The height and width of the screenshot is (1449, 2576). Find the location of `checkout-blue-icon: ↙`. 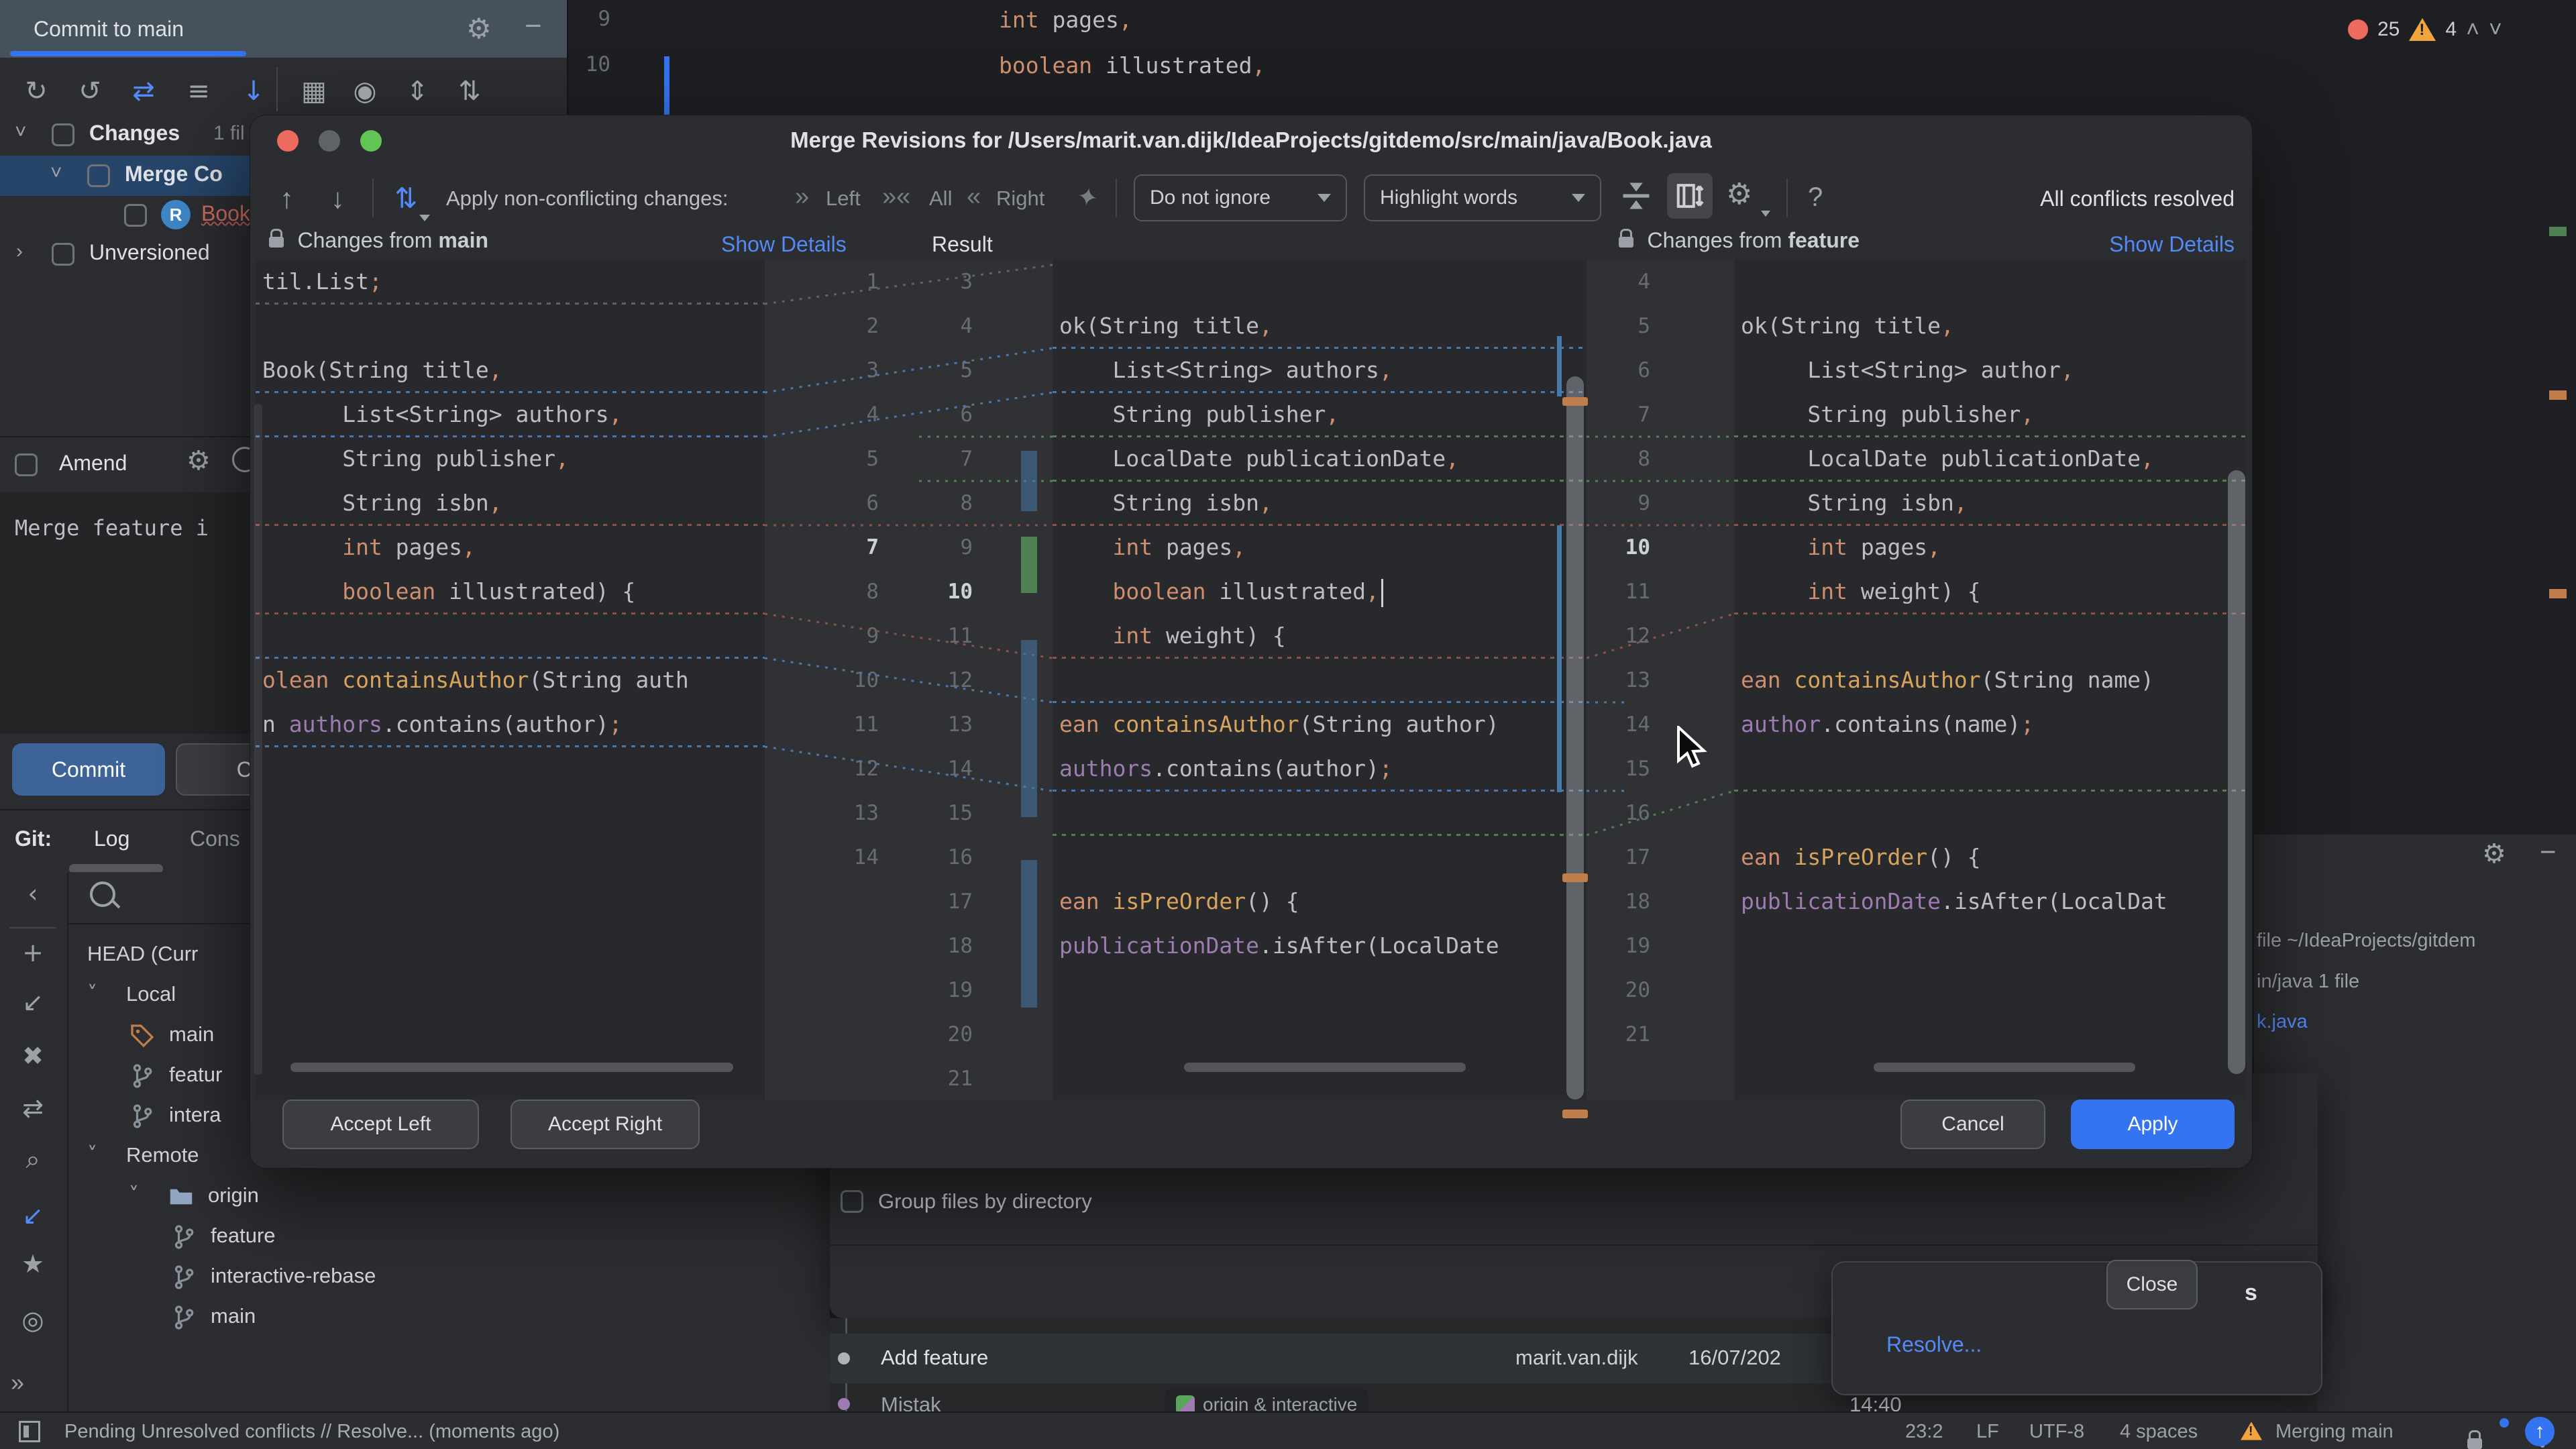

checkout-blue-icon: ↙ is located at coordinates (33, 1219).